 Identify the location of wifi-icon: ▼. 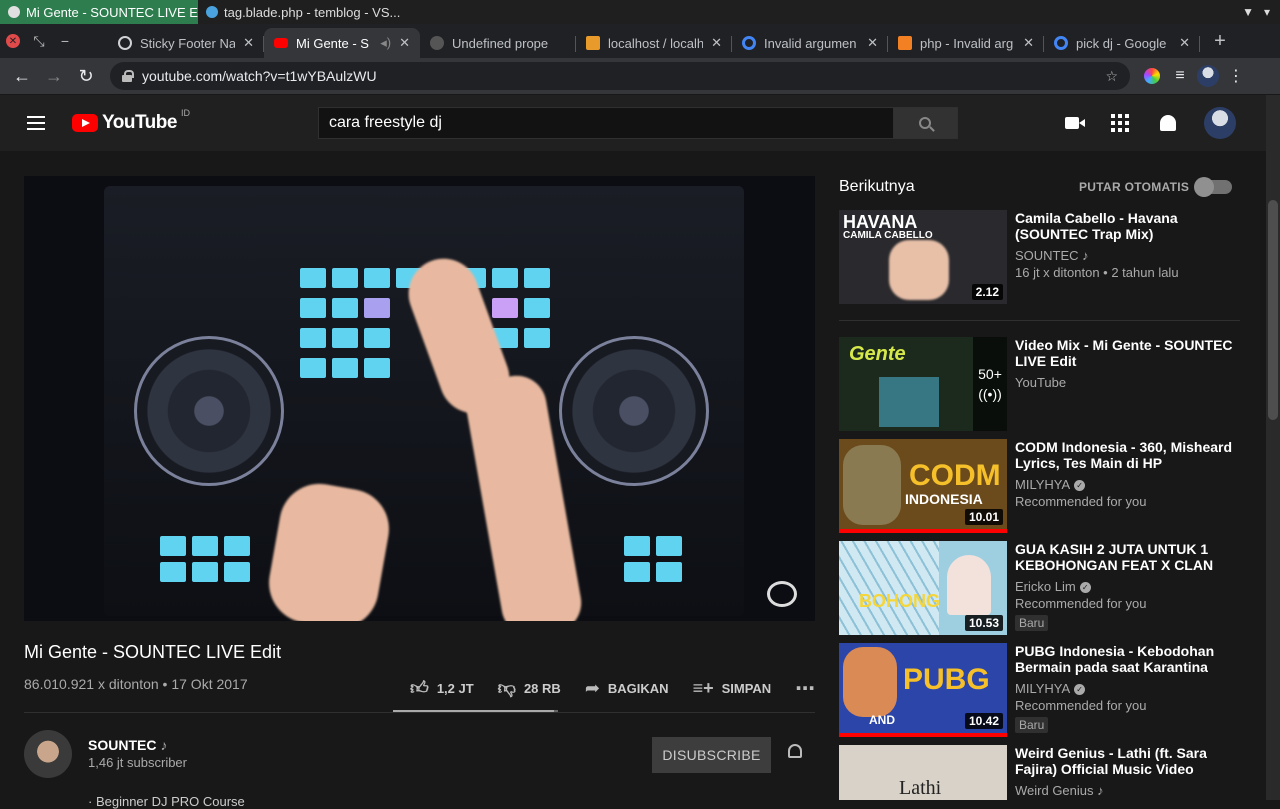
(1248, 12).